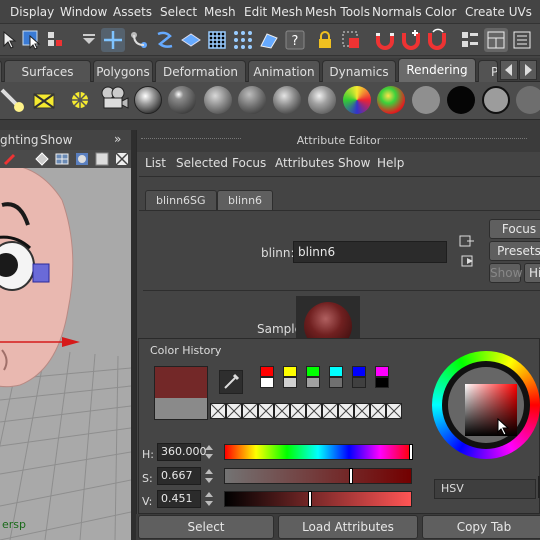 The height and width of the screenshot is (540, 540). What do you see at coordinates (82, 159) in the screenshot?
I see `shaded-icon` at bounding box center [82, 159].